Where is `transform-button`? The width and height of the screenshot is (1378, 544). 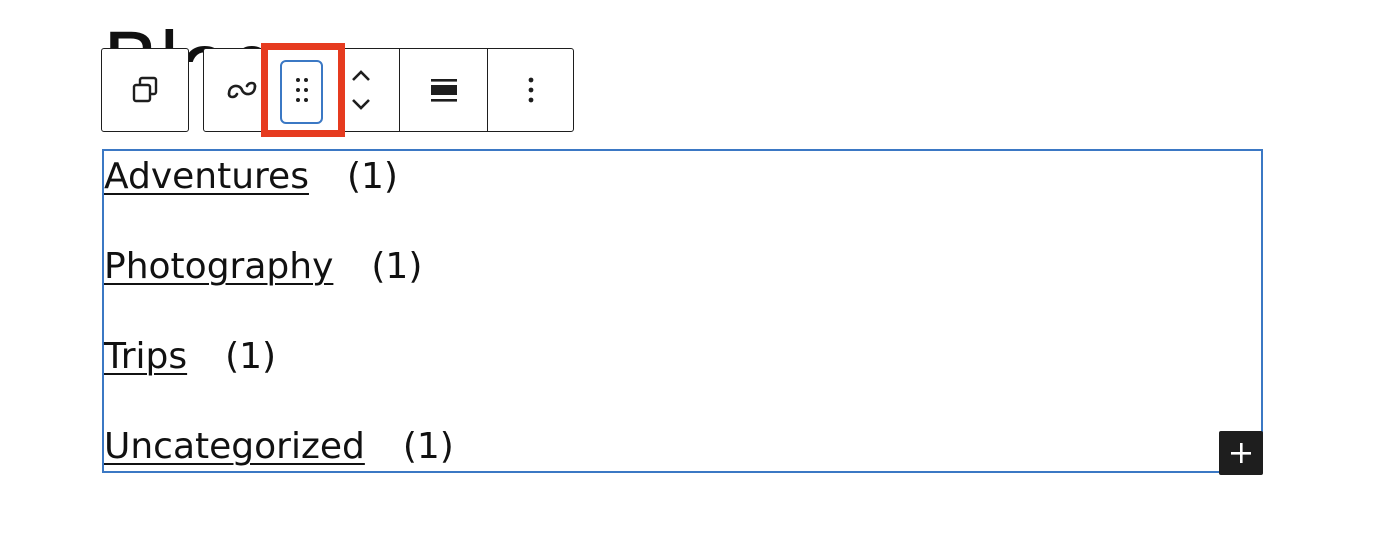 transform-button is located at coordinates (242, 90).